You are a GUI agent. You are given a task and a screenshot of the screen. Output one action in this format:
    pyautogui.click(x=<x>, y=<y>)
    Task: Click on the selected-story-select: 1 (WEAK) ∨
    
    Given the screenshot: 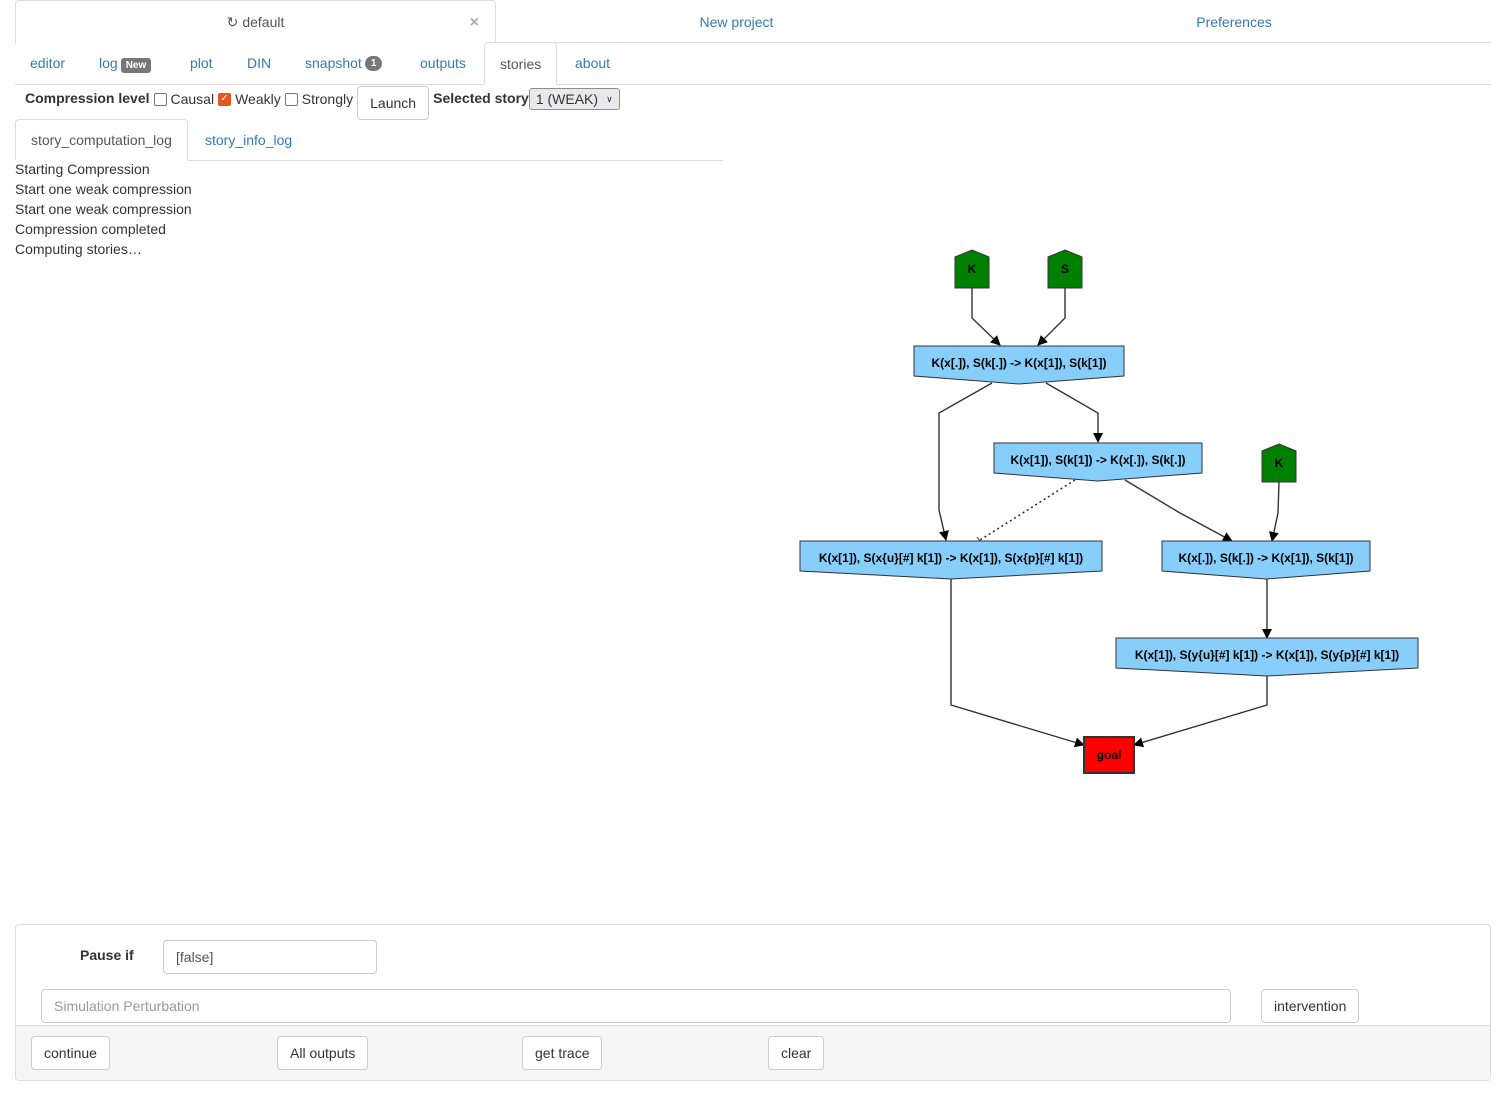 What is the action you would take?
    pyautogui.click(x=574, y=99)
    